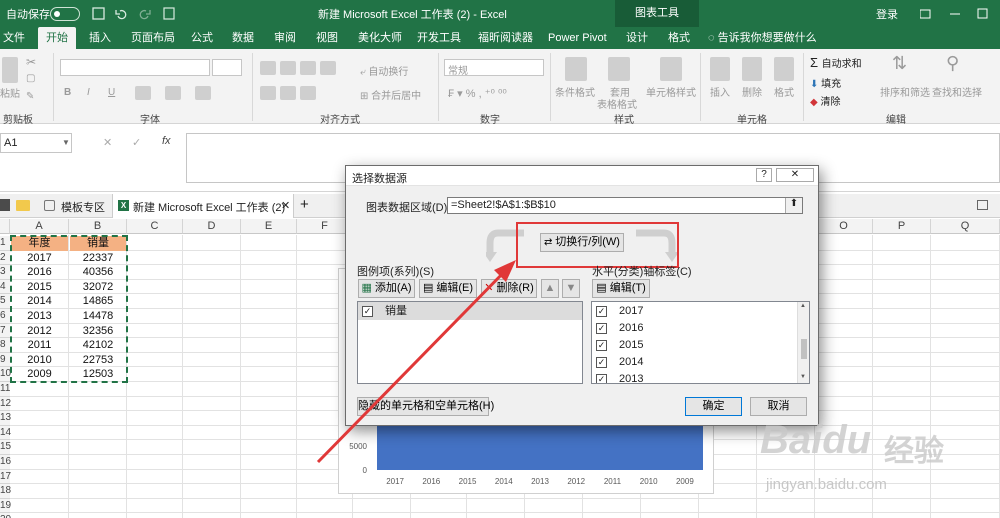 The height and width of the screenshot is (518, 1000). What do you see at coordinates (5, 301) in the screenshot?
I see `row-header: 5` at bounding box center [5, 301].